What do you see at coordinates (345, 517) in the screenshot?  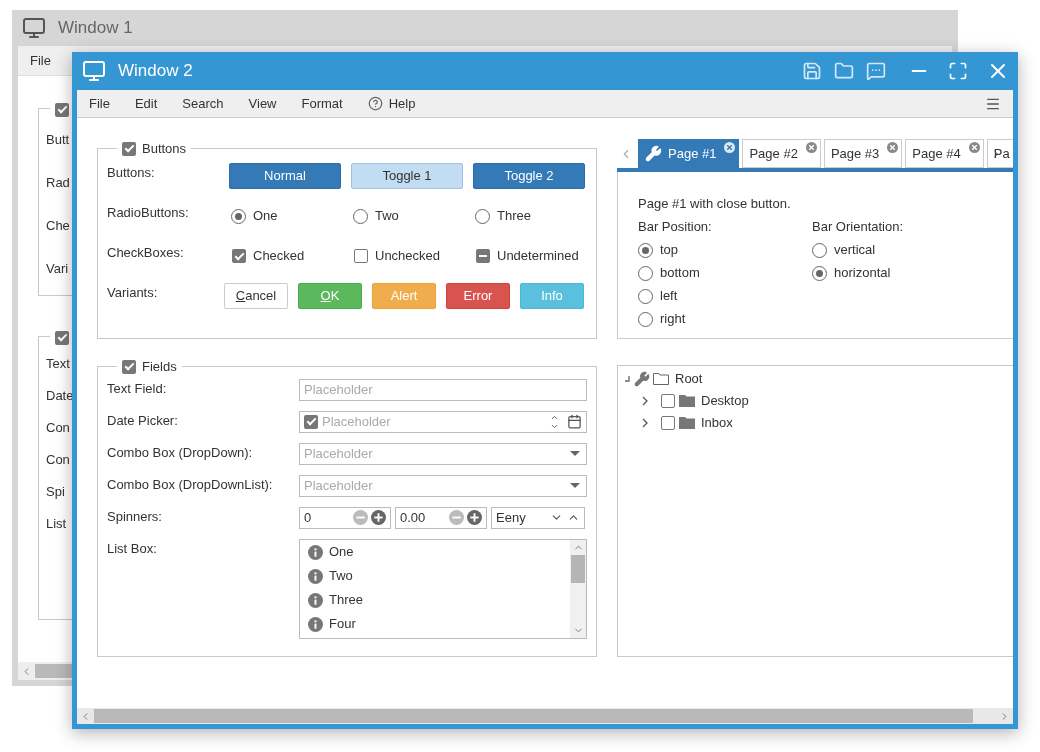 I see `number-spinner: 0` at bounding box center [345, 517].